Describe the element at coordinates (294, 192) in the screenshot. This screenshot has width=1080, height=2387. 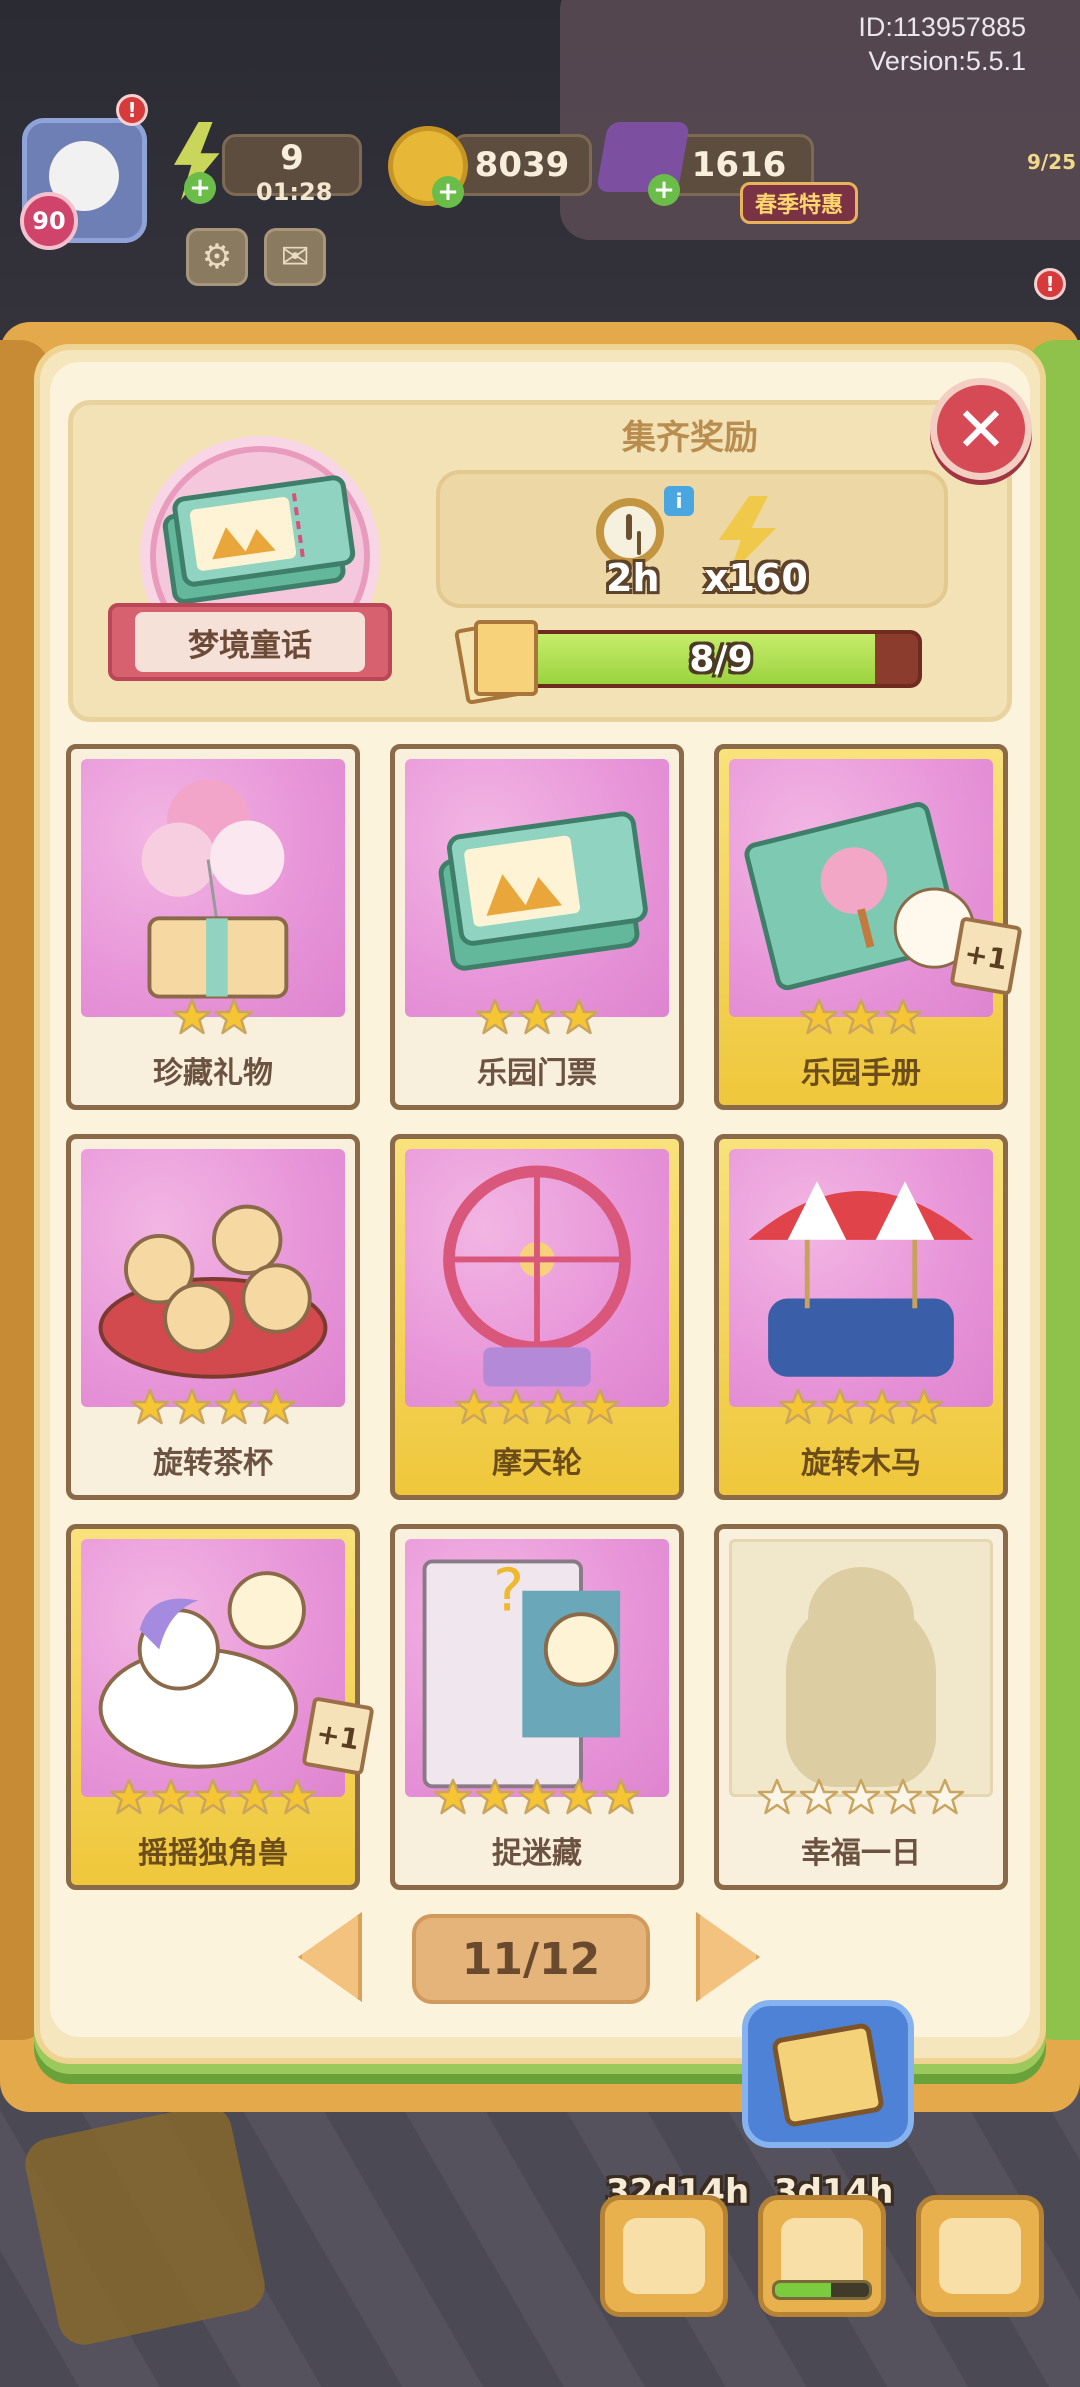
I see `energy-timer: 01:28` at that location.